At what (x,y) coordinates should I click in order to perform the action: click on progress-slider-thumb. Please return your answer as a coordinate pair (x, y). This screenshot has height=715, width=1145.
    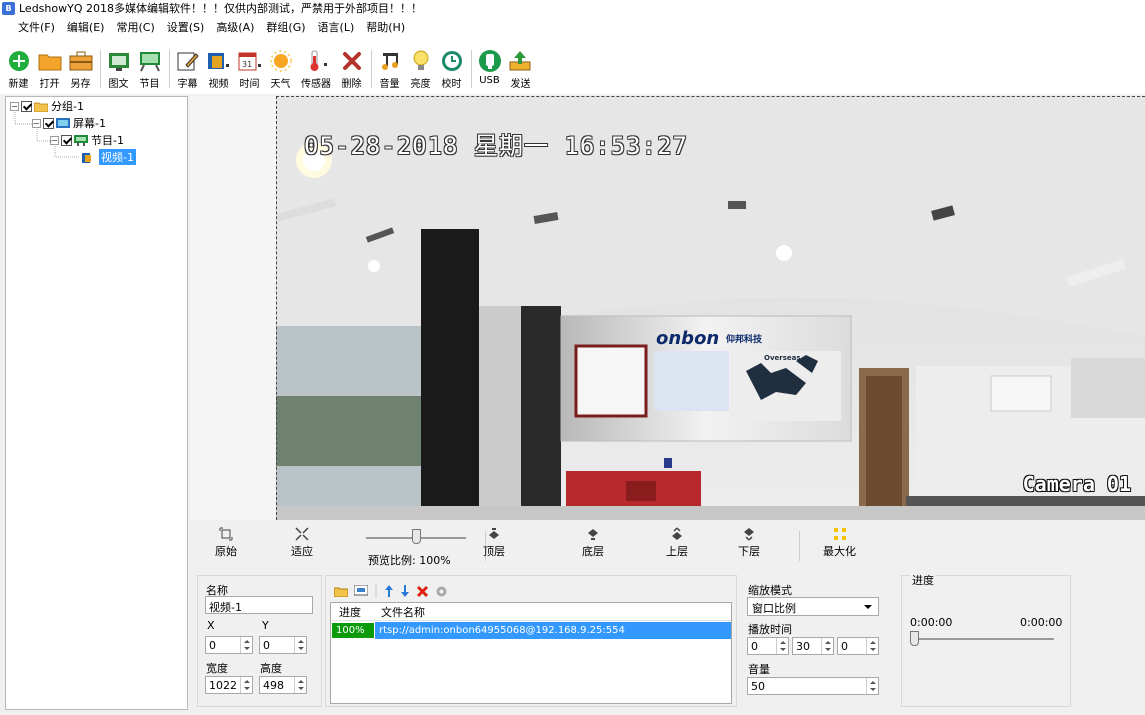
    Looking at the image, I should click on (914, 638).